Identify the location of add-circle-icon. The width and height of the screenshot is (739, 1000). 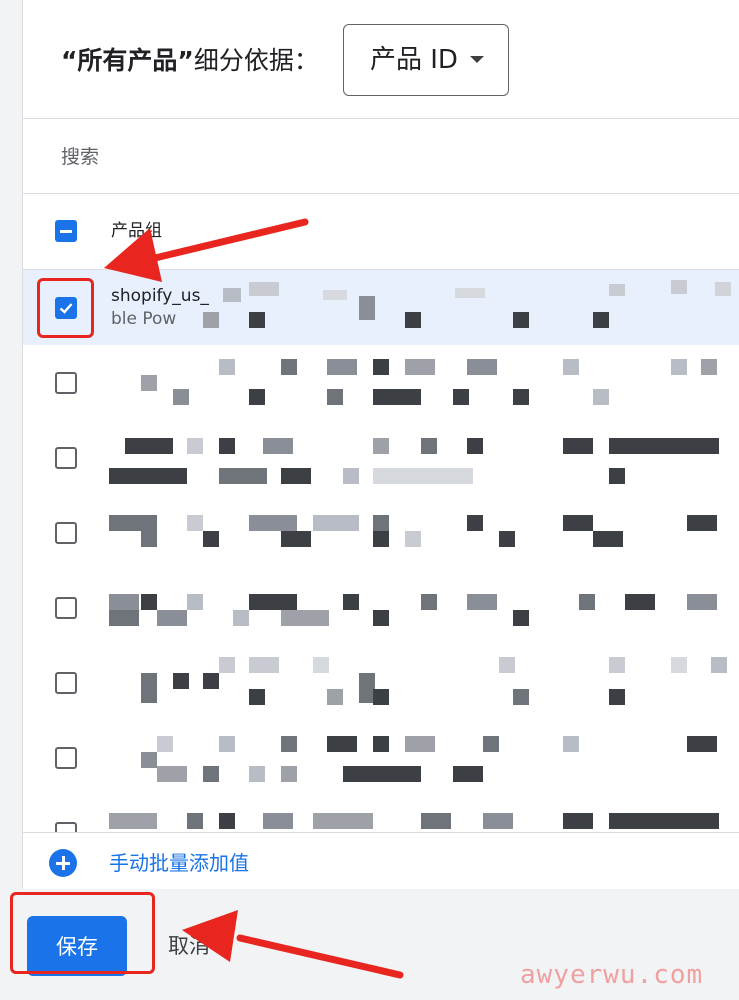
(63, 863).